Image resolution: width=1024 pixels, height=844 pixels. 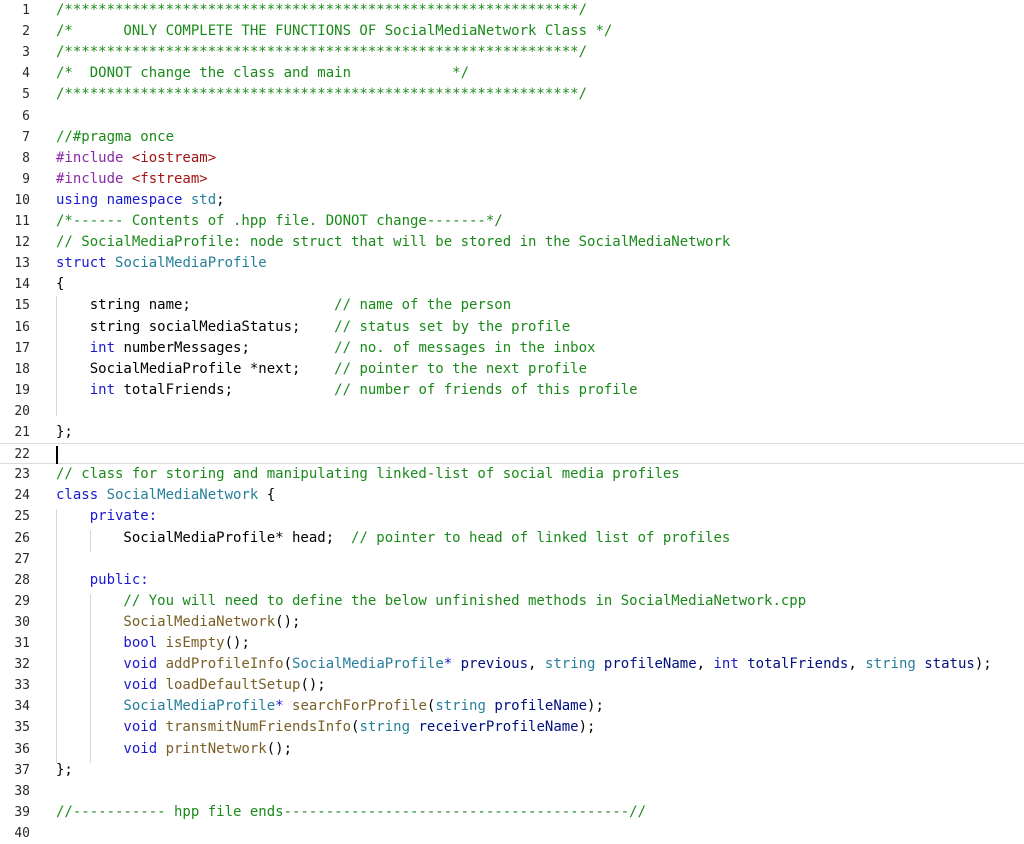 What do you see at coordinates (465, 347) in the screenshot?
I see `code-token: // no. of messages in the inbox` at bounding box center [465, 347].